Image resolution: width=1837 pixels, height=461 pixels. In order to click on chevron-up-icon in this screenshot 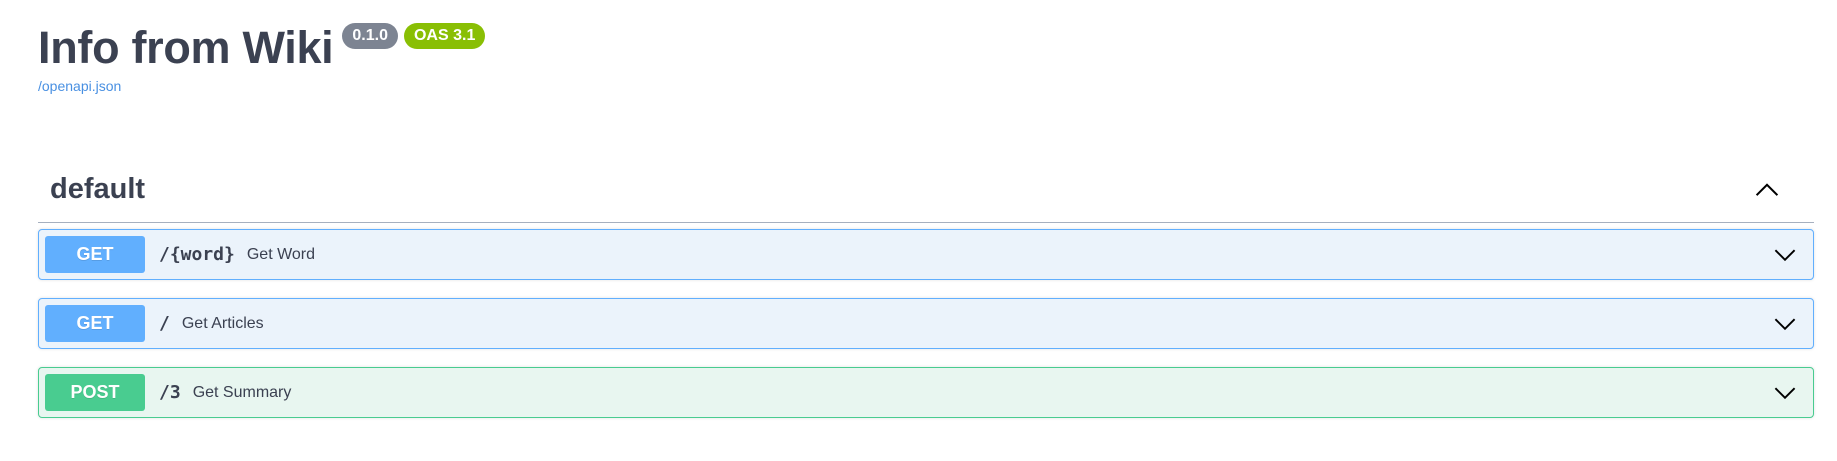, I will do `click(1767, 190)`.